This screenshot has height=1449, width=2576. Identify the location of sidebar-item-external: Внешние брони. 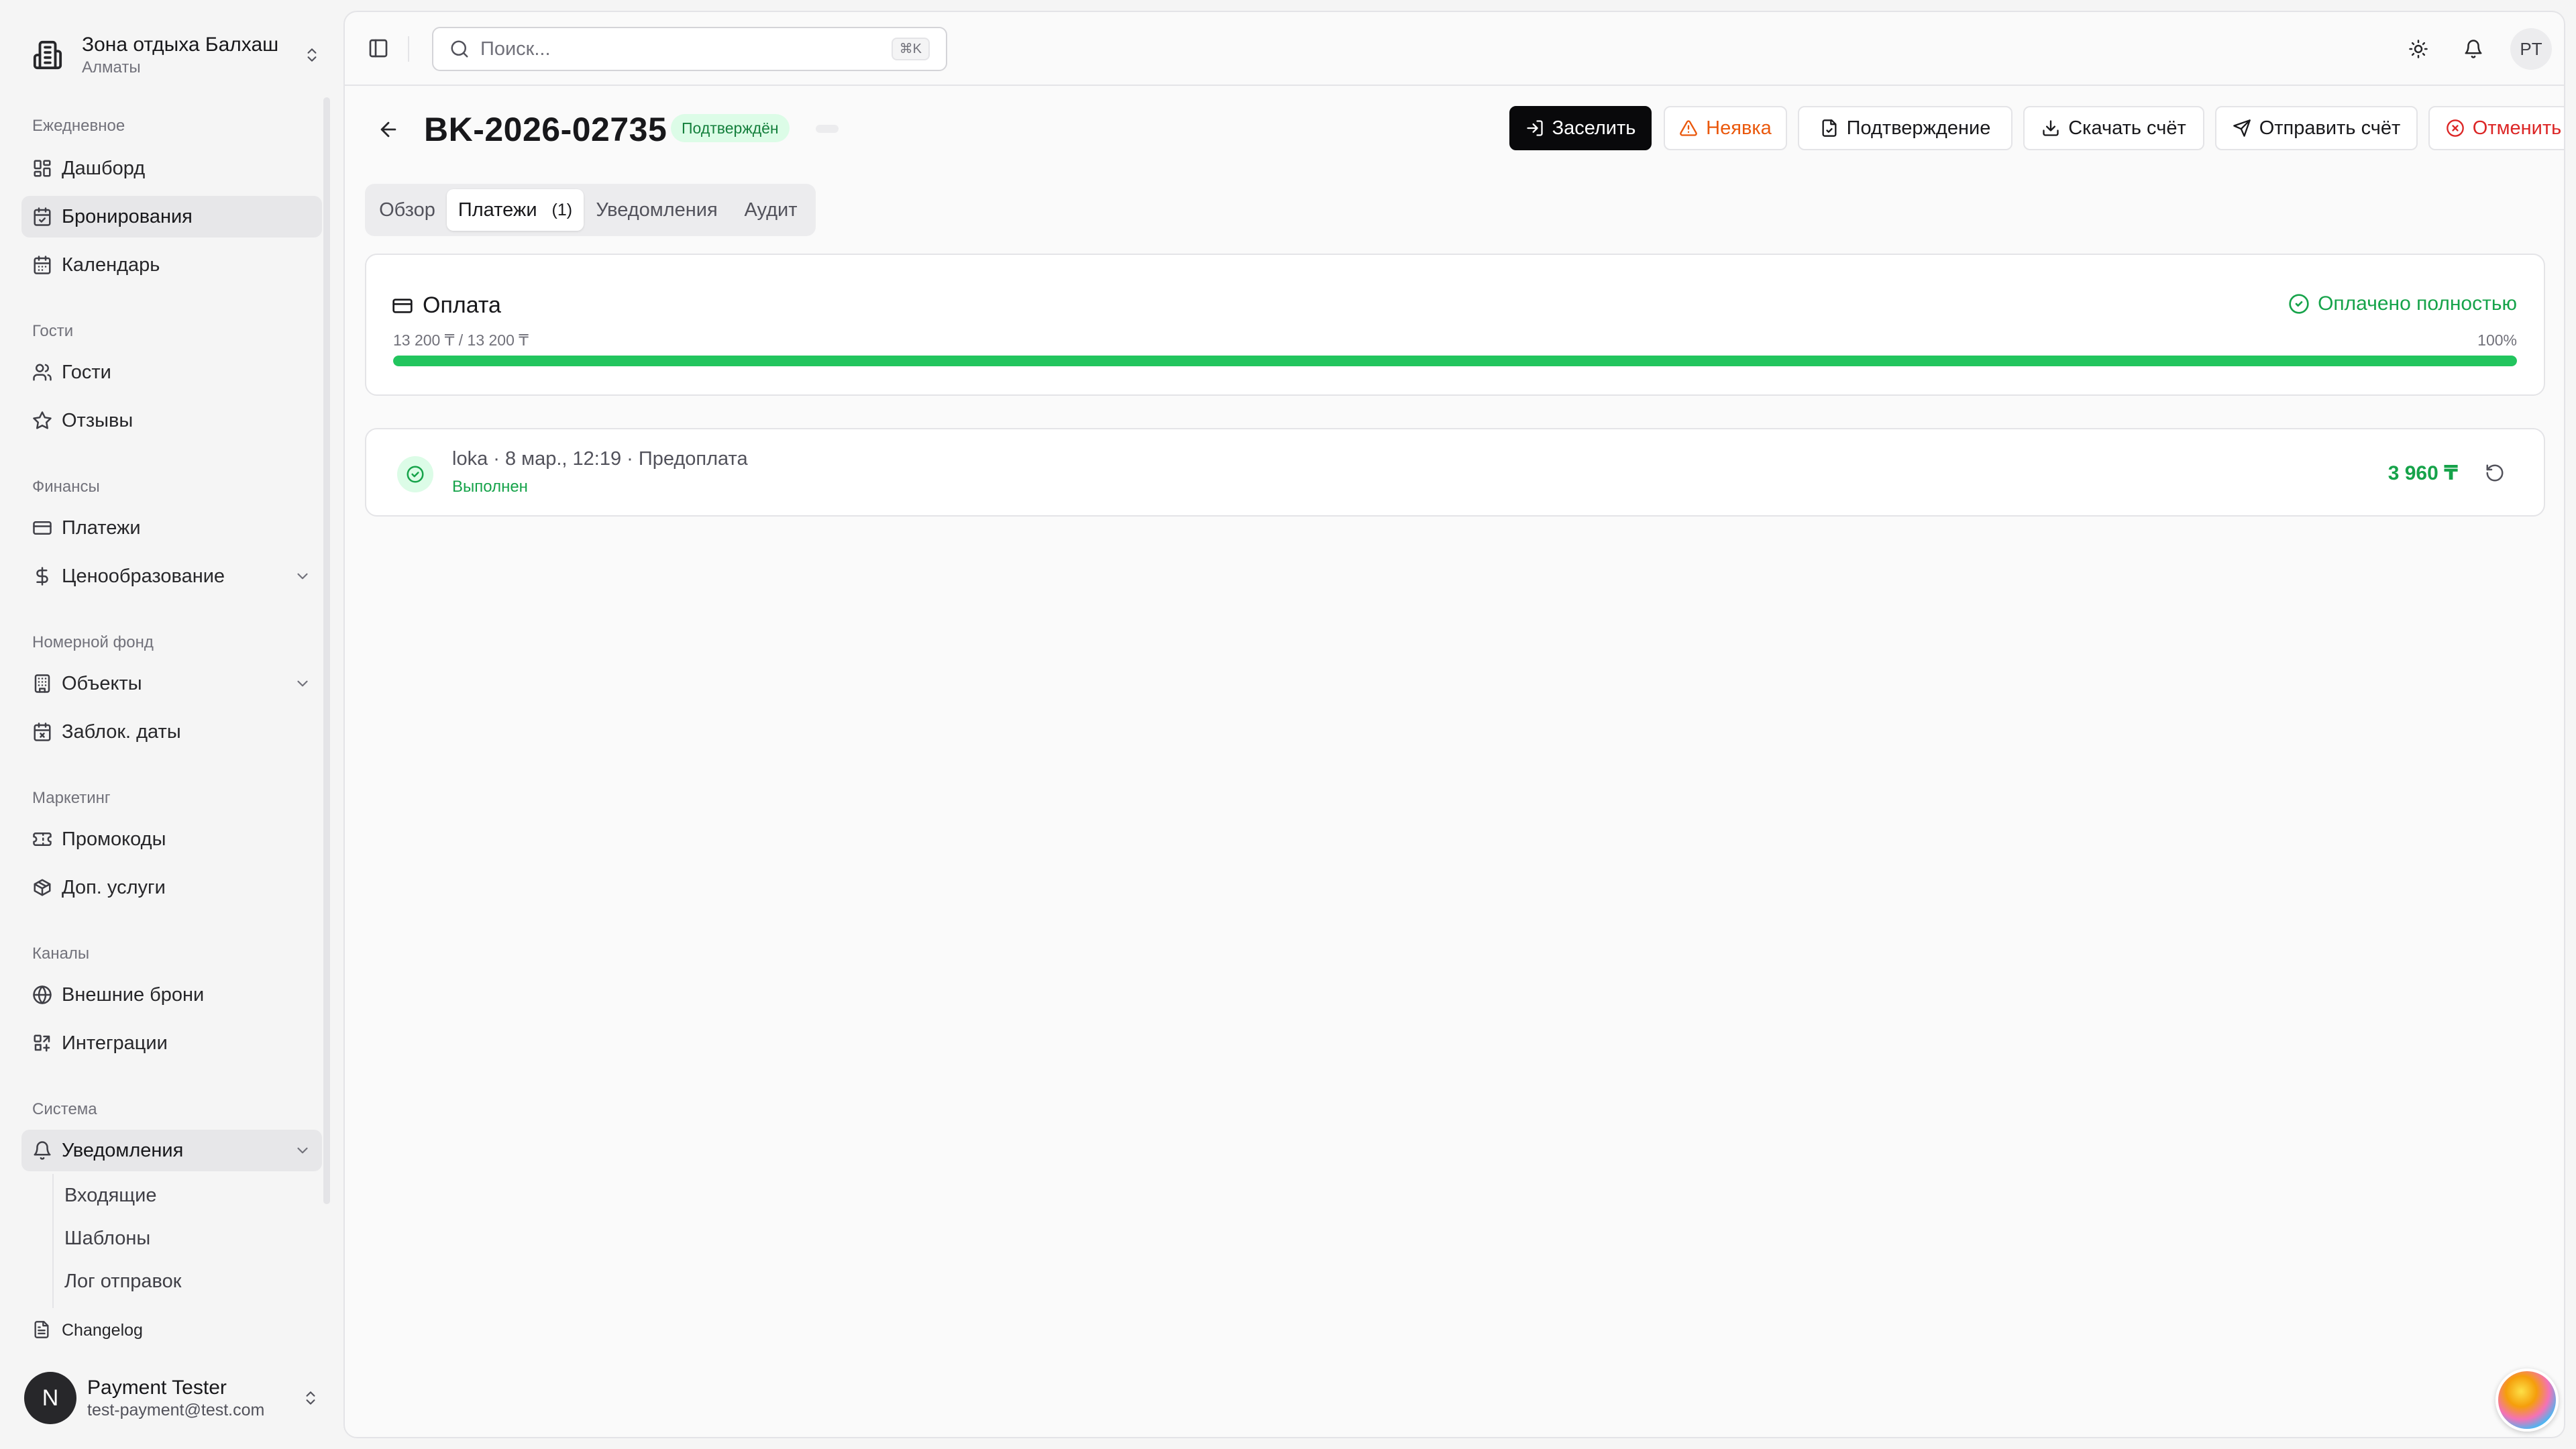
(171, 995).